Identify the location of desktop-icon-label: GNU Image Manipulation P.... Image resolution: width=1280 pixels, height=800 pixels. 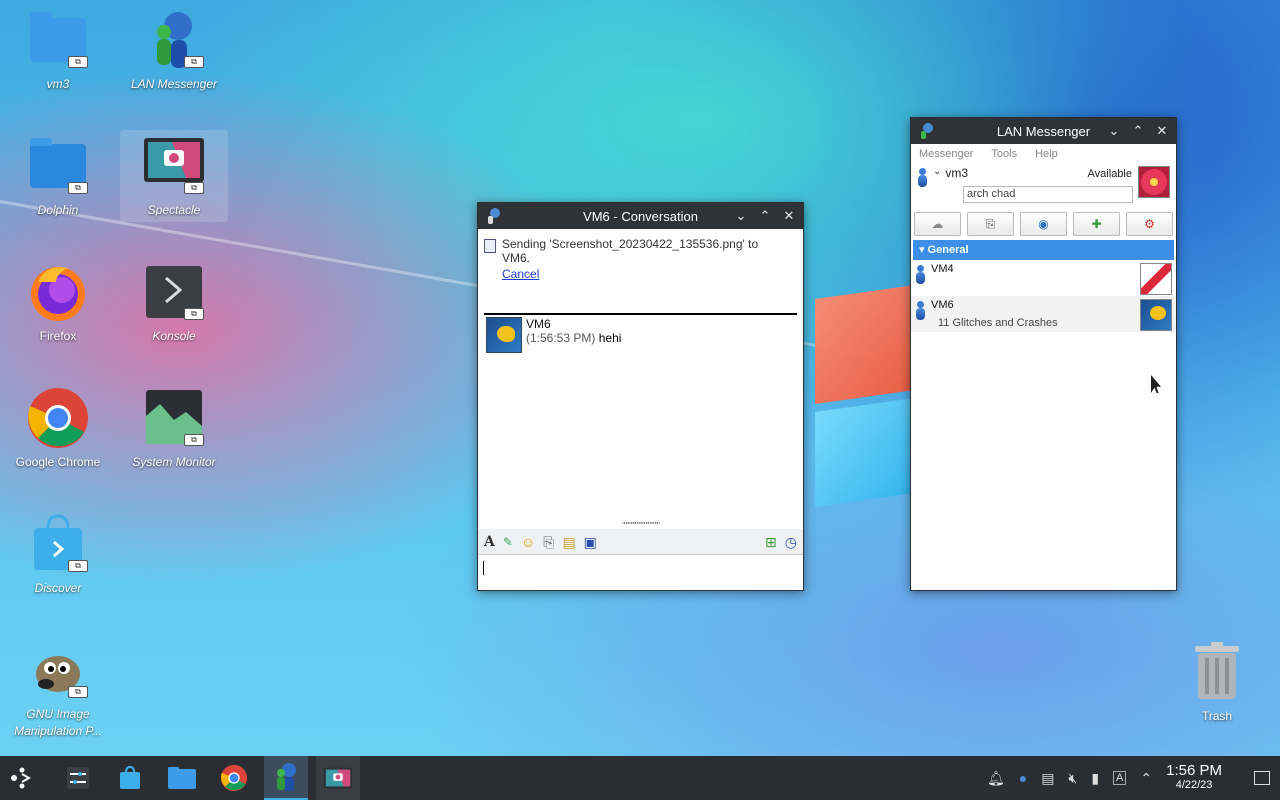
(58, 722).